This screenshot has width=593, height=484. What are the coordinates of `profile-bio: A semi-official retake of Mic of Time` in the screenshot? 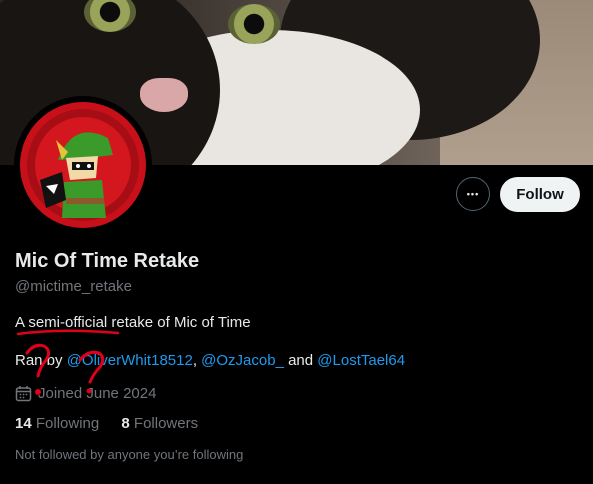 It's located at (133, 322).